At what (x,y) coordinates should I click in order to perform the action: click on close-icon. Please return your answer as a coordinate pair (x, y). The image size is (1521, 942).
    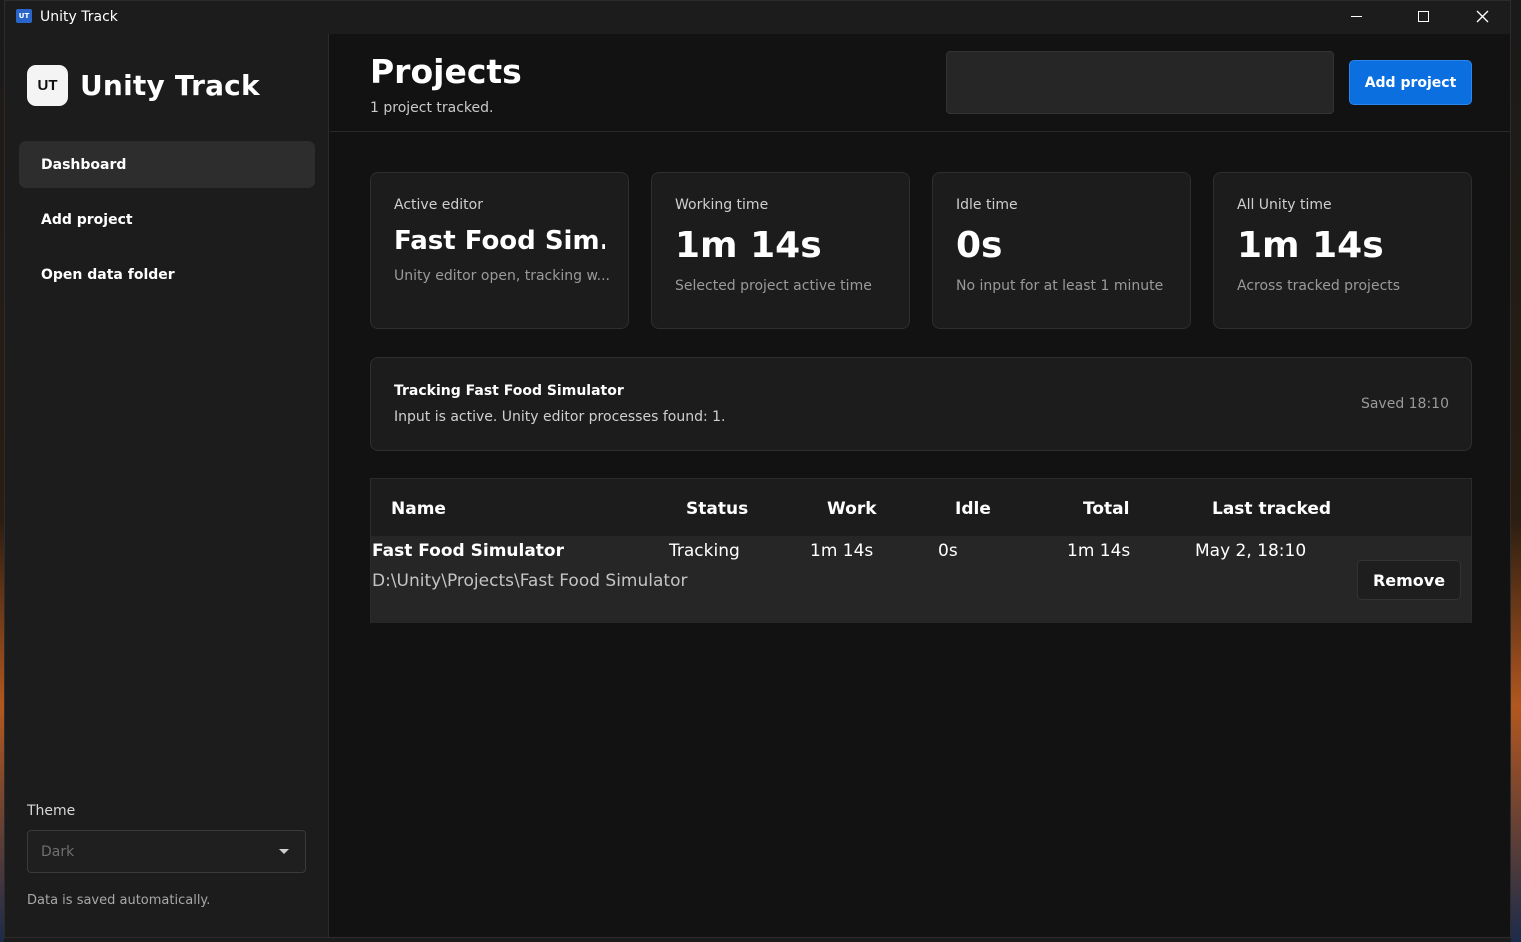
    Looking at the image, I should click on (1482, 16).